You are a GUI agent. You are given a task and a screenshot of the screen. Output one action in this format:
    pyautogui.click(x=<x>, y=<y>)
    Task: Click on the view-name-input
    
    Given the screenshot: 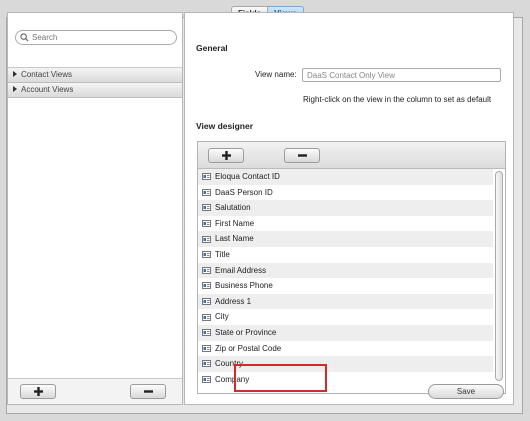 What is the action you would take?
    pyautogui.click(x=401, y=75)
    